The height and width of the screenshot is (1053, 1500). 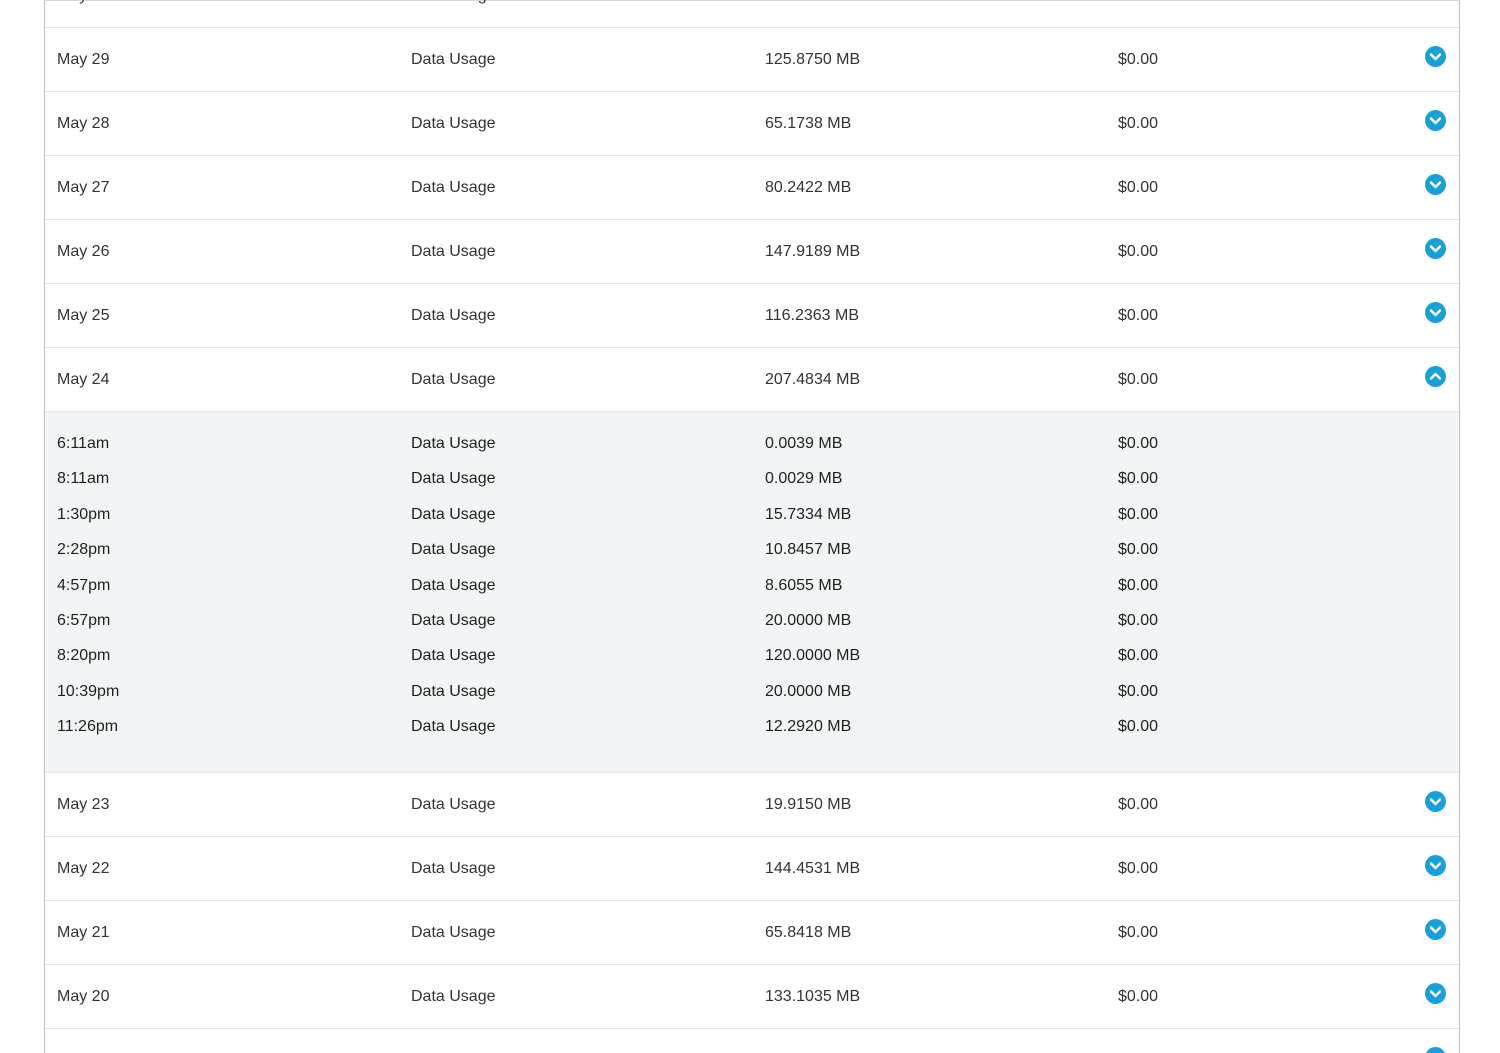 I want to click on detail-time: 4:57pm, so click(x=84, y=585).